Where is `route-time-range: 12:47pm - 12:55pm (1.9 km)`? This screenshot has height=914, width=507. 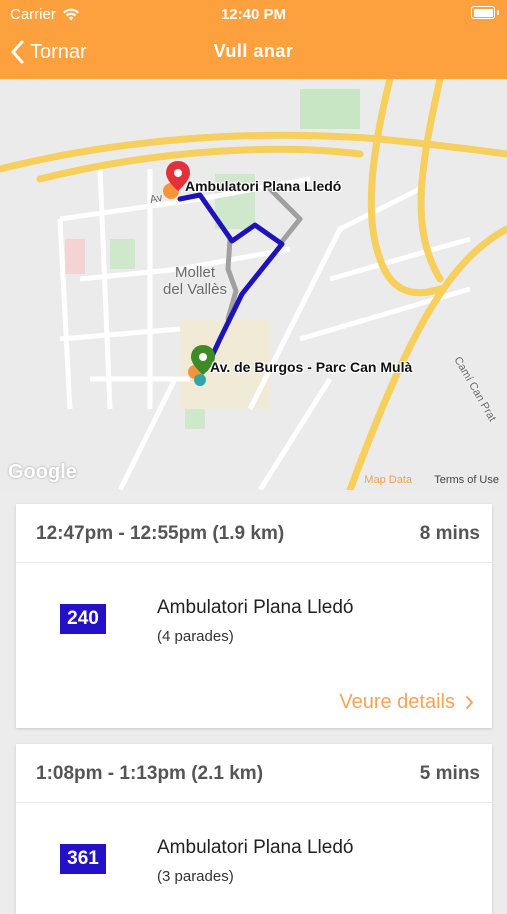 route-time-range: 12:47pm - 12:55pm (1.9 km) is located at coordinates (160, 533).